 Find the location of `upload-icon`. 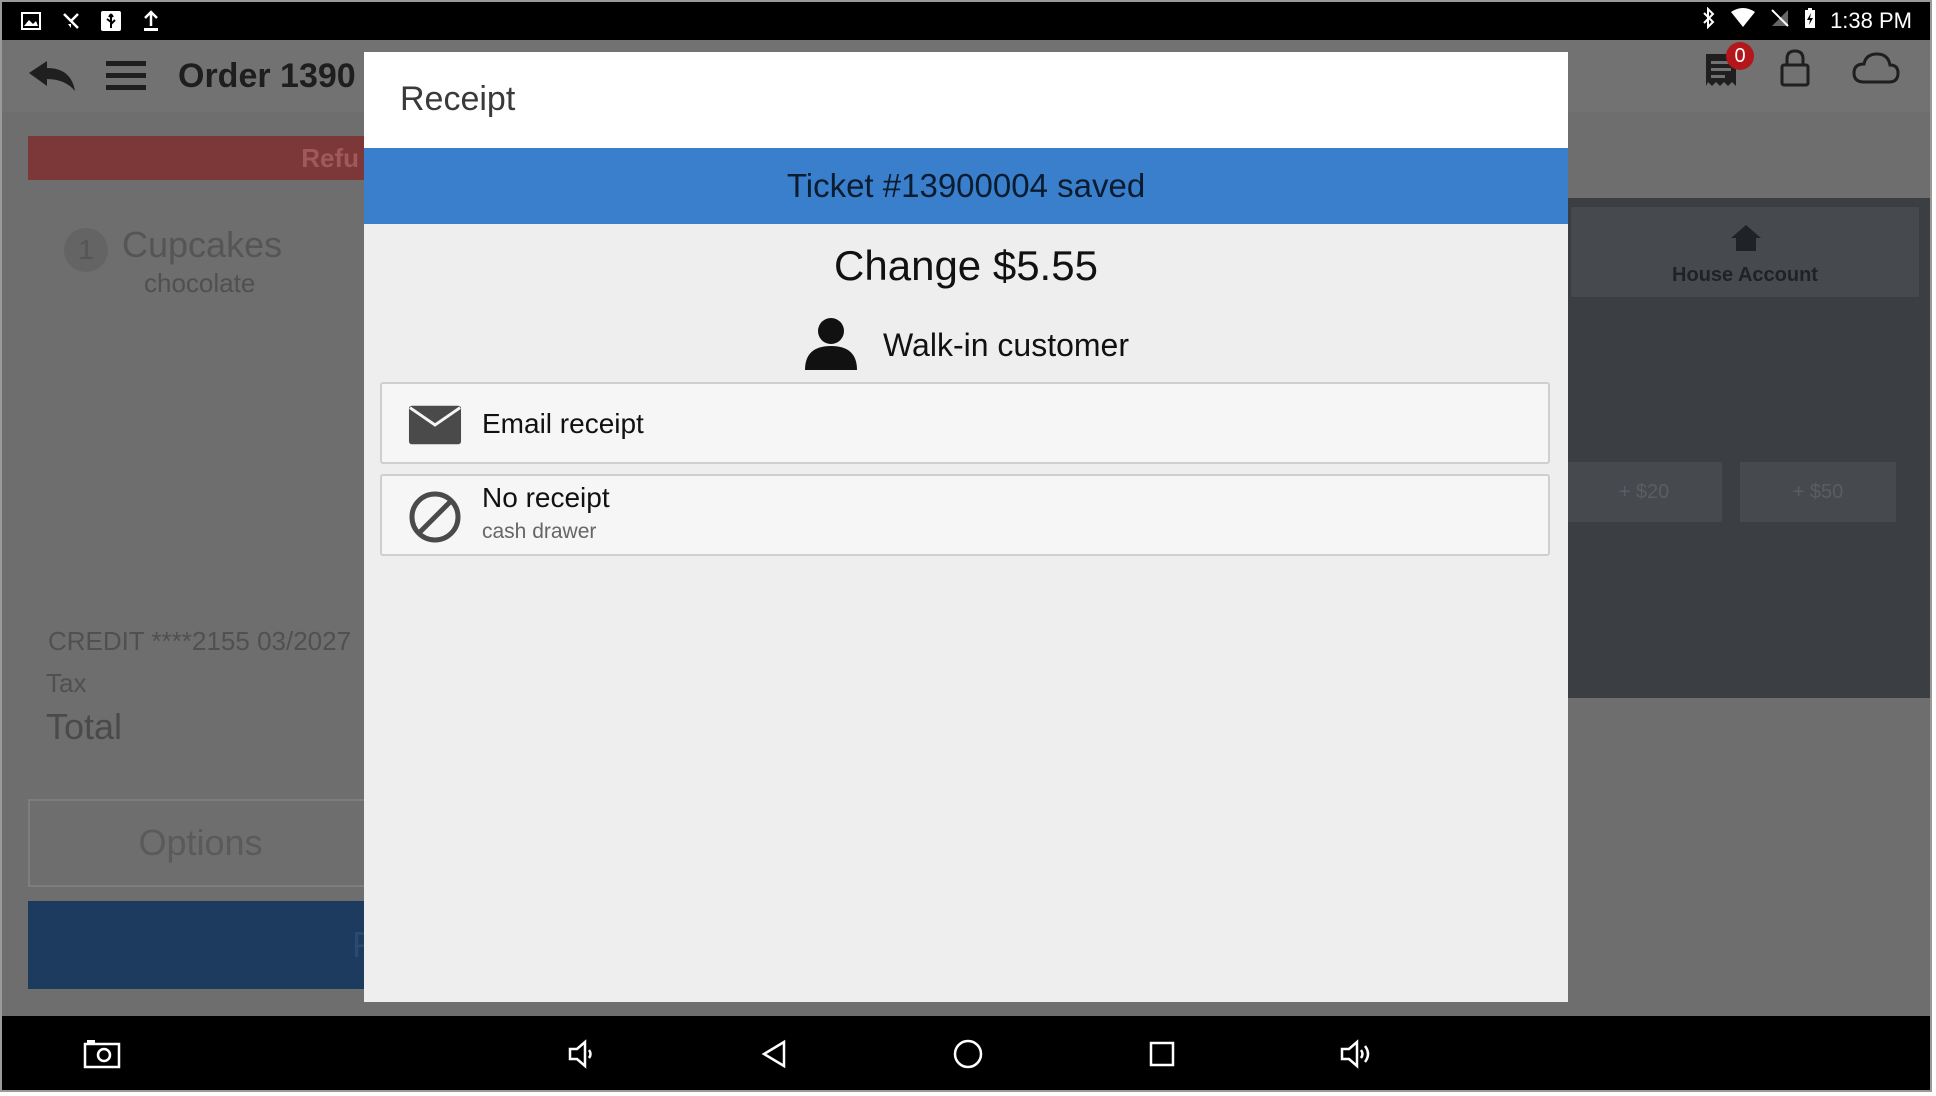

upload-icon is located at coordinates (151, 21).